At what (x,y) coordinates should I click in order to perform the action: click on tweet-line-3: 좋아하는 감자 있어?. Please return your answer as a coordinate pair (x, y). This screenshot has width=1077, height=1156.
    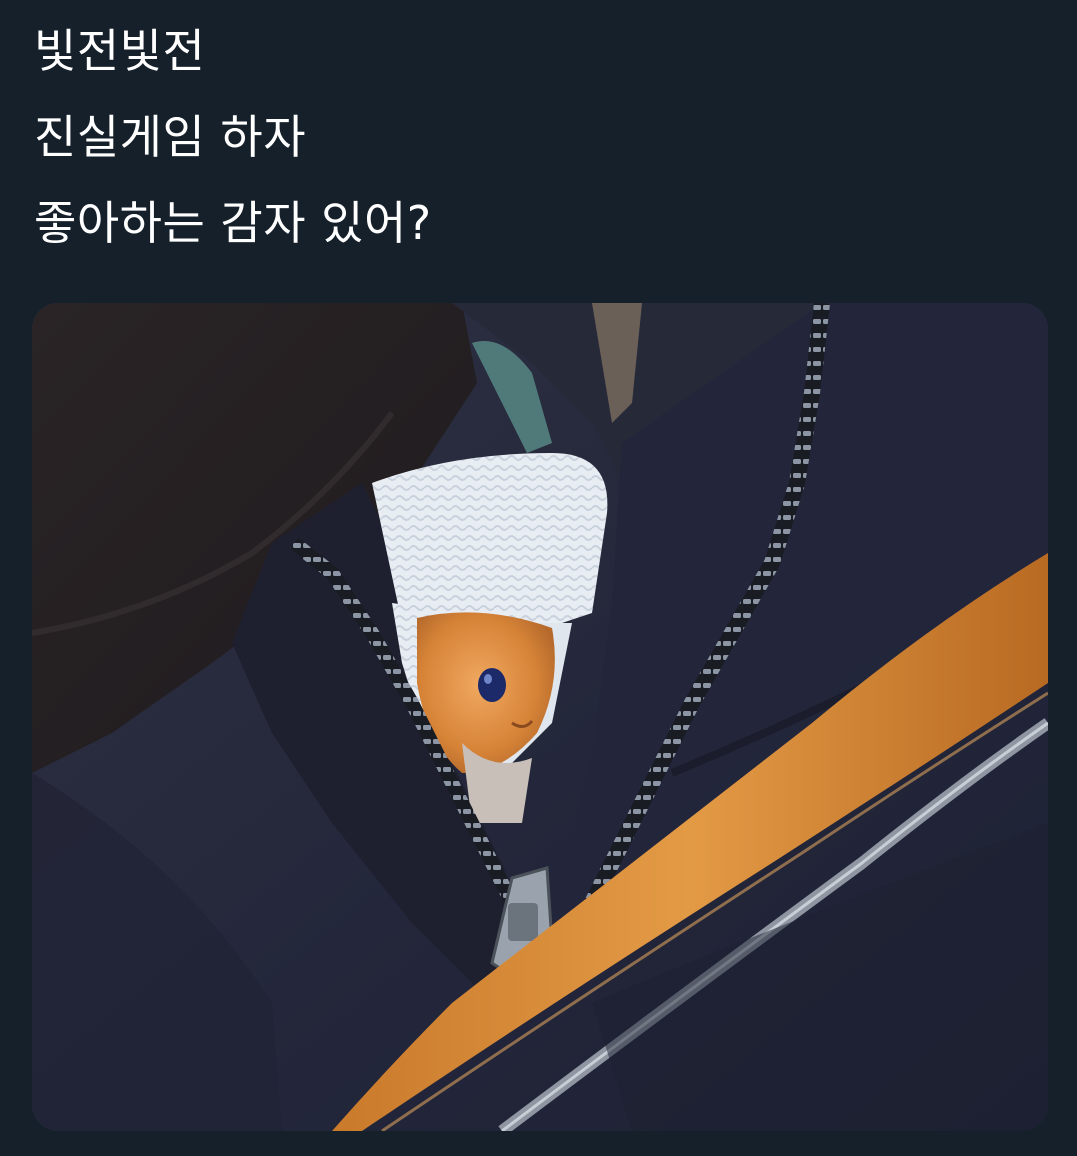
    Looking at the image, I should click on (233, 223).